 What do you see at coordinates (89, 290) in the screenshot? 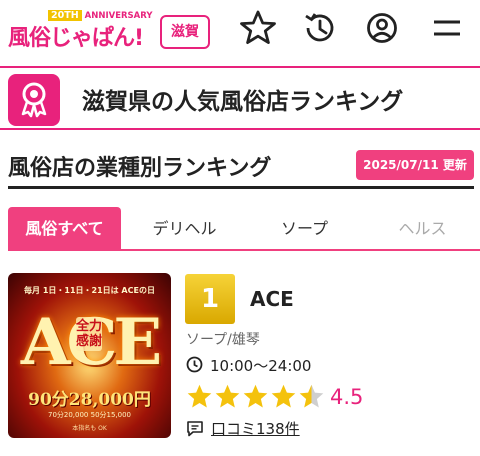
I see `image-event-text: 毎月 1日・11日・21日は ACEの日` at bounding box center [89, 290].